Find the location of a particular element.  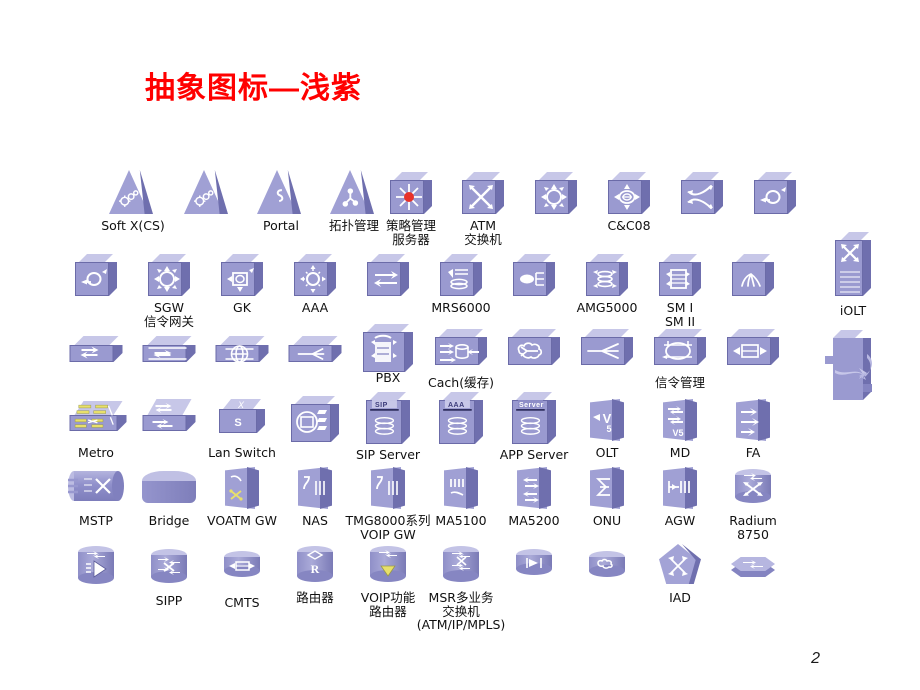

icon-label: Radium 8750 is located at coordinates (753, 527).